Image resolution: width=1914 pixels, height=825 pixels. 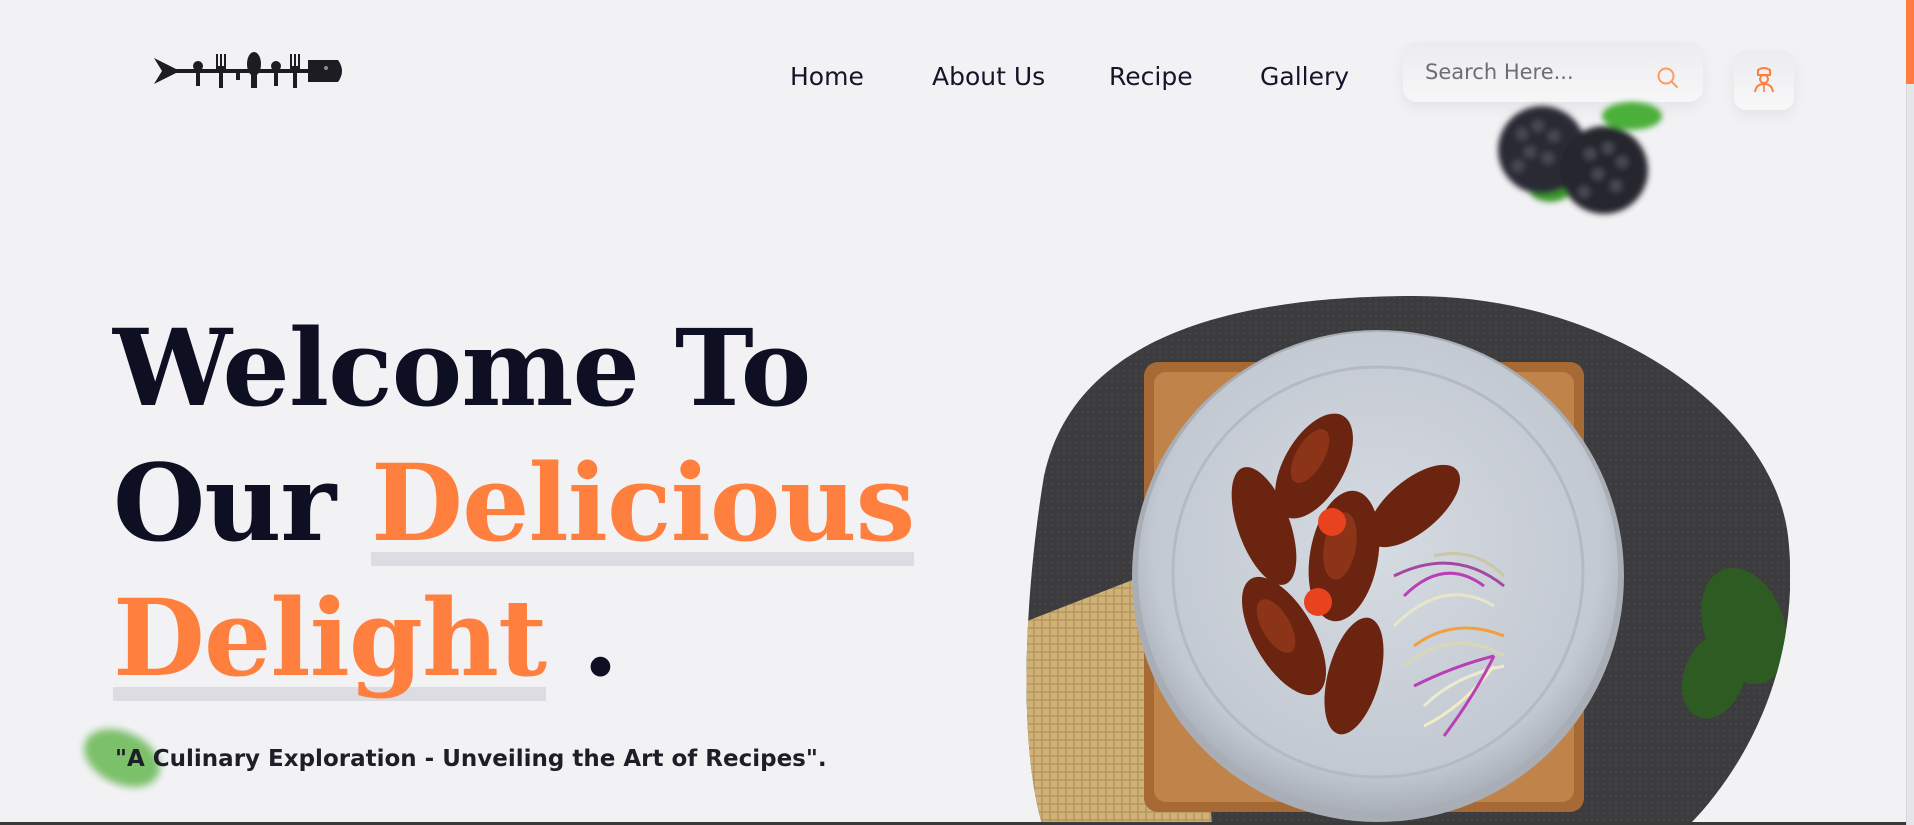 I want to click on search-input, so click(x=1535, y=72).